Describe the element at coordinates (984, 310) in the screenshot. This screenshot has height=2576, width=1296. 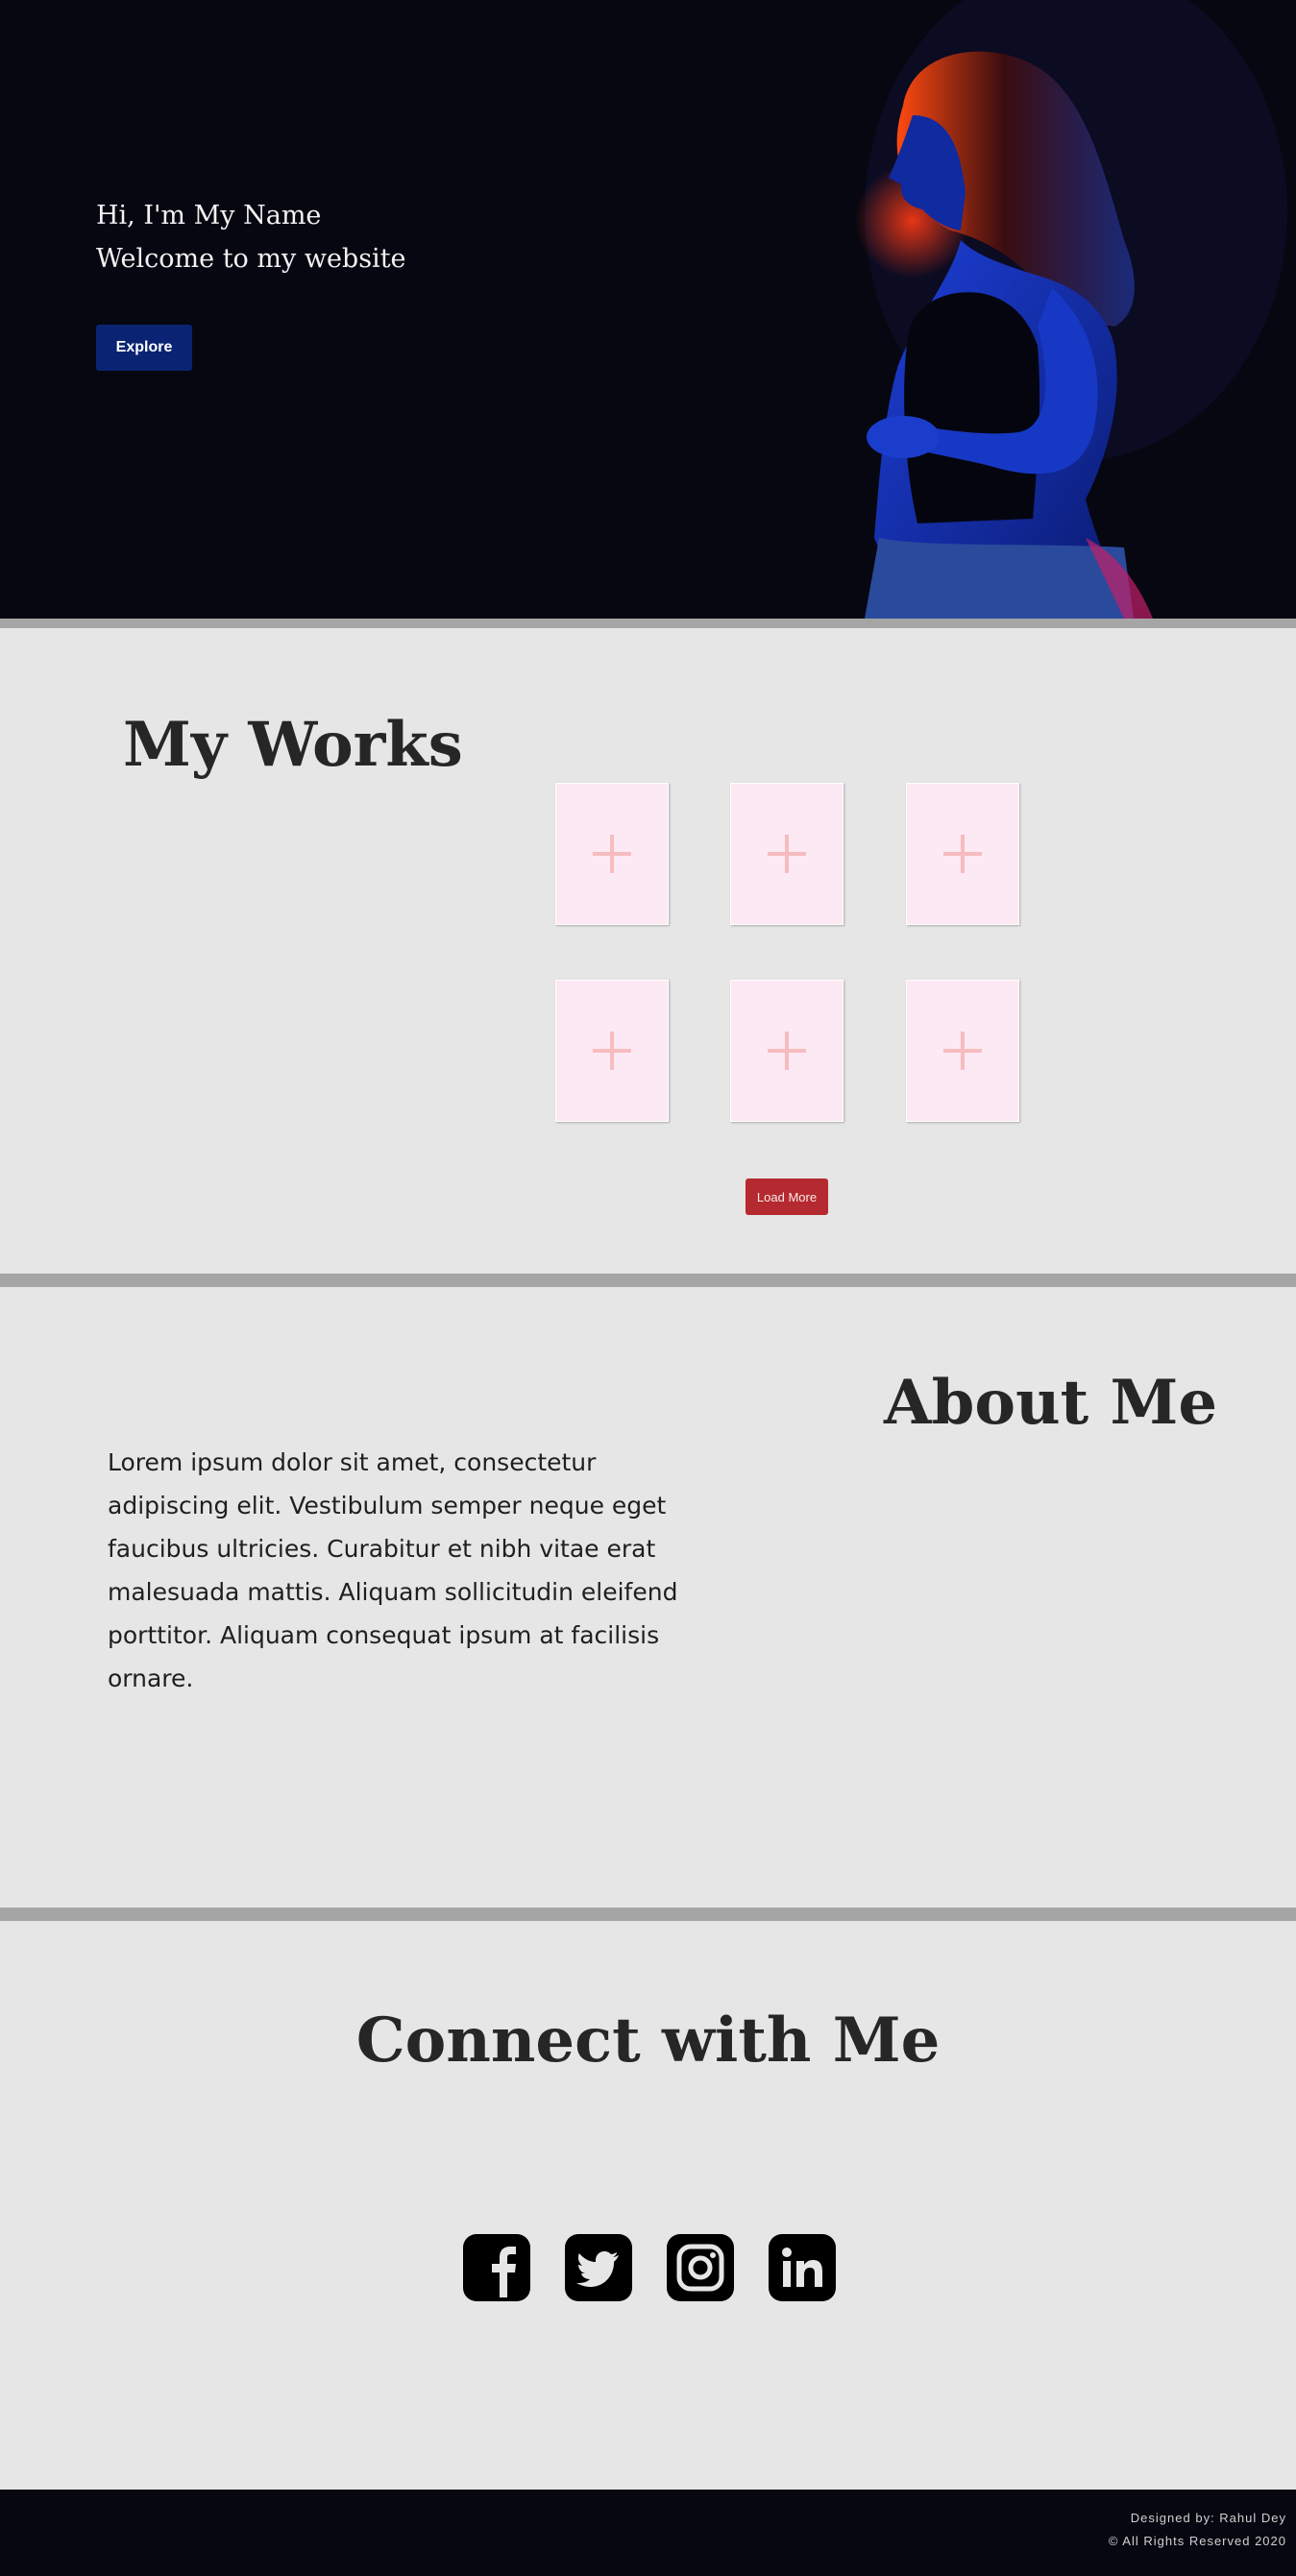
I see `hero-portrait-image` at that location.